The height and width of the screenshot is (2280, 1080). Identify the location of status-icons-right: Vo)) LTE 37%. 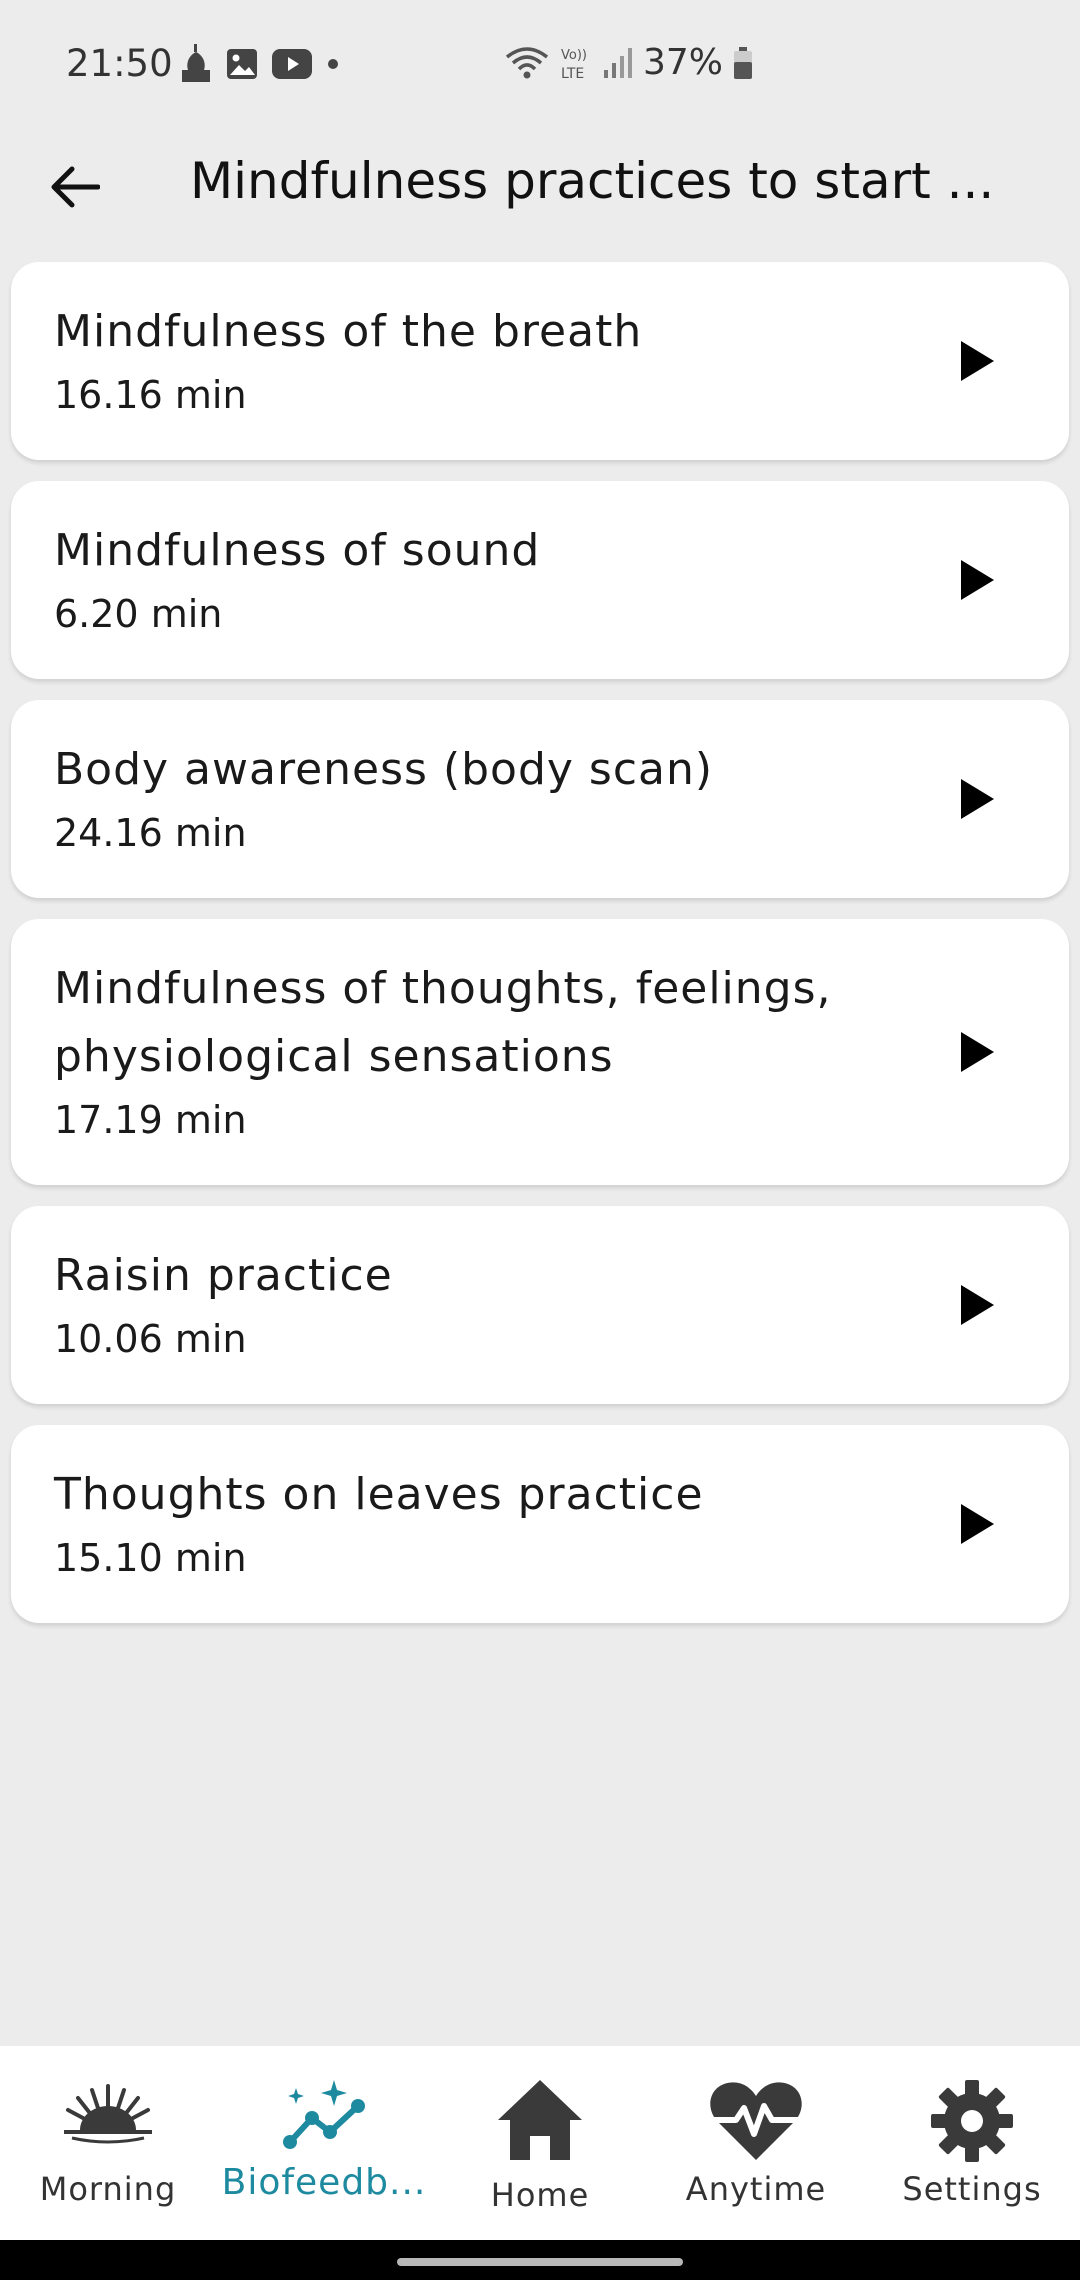
(629, 62).